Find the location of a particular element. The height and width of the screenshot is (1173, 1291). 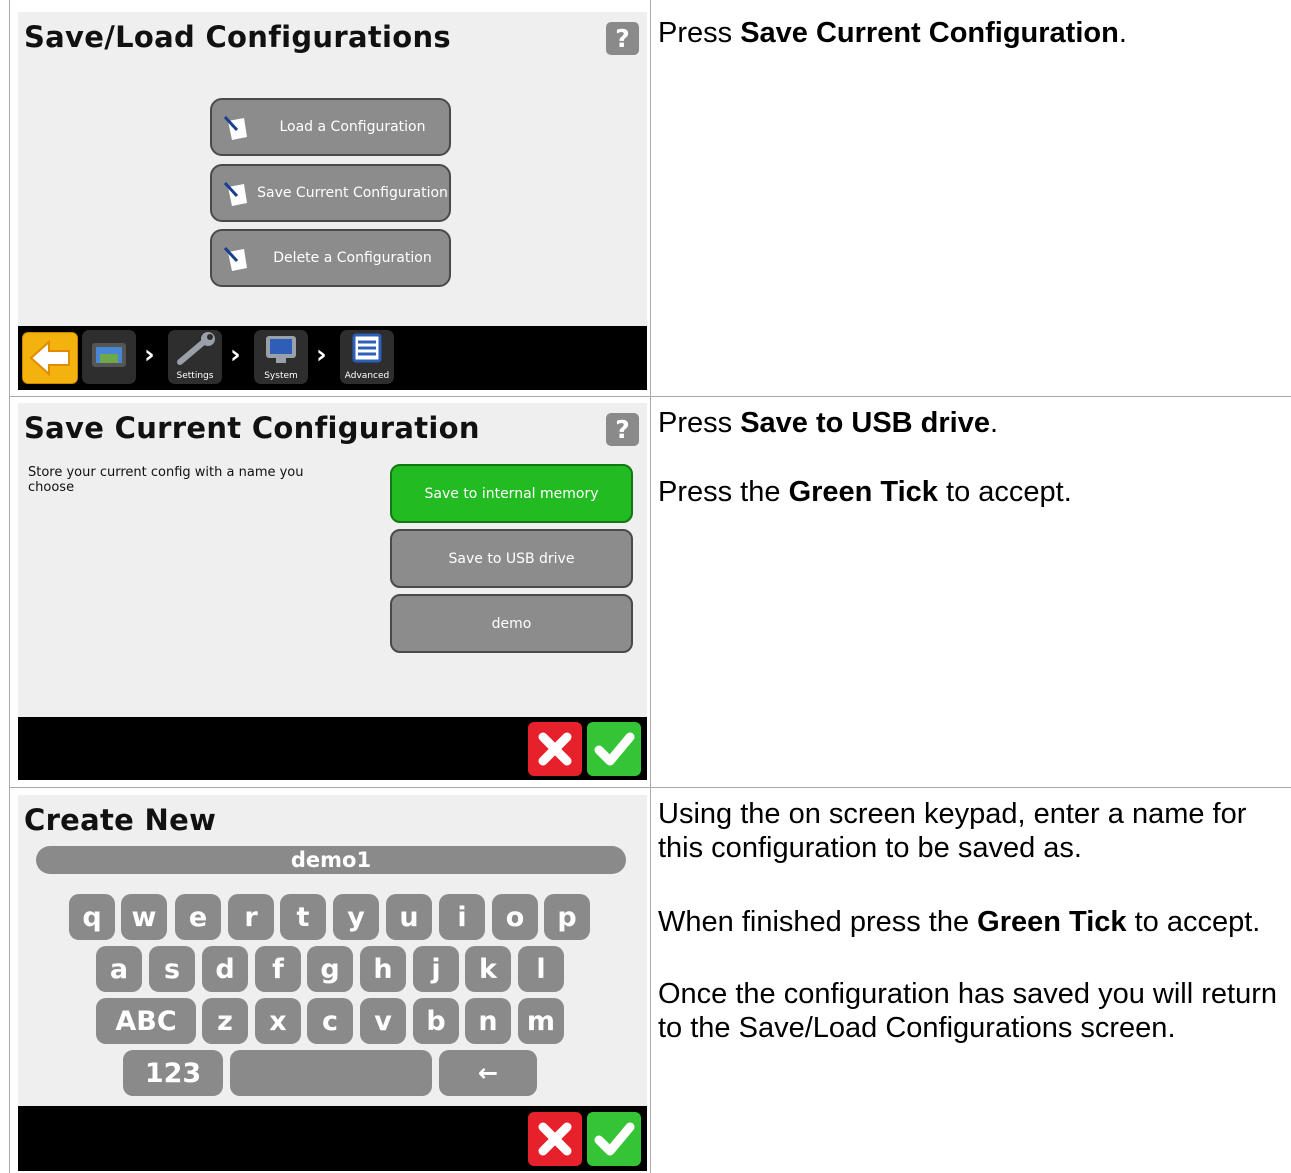

key-abc: ABC is located at coordinates (146, 1021).